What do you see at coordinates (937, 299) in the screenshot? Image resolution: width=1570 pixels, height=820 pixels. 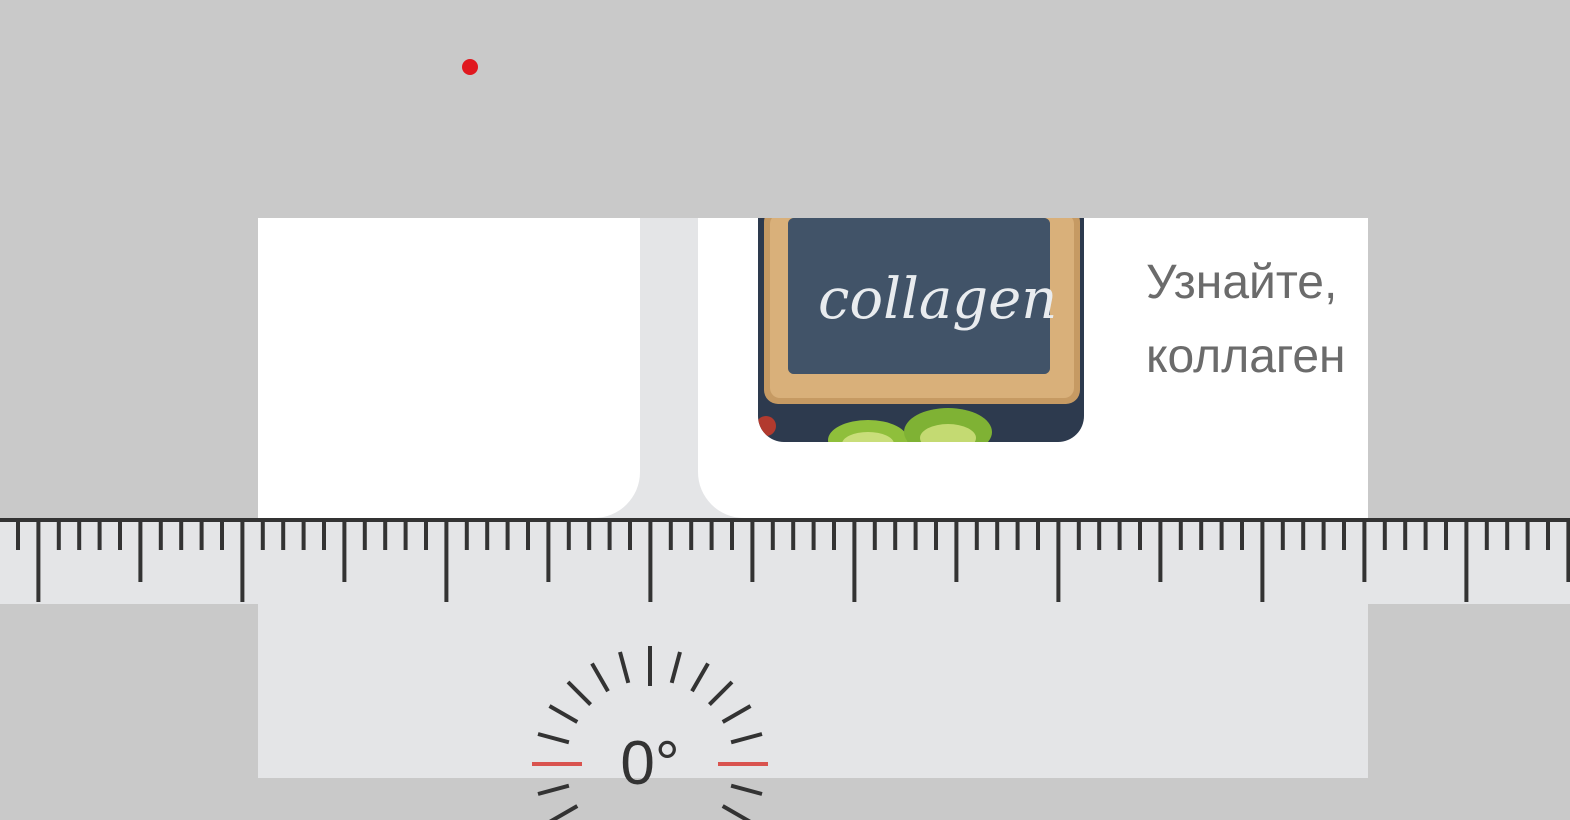 I see `chalkboard-caption: collagen` at bounding box center [937, 299].